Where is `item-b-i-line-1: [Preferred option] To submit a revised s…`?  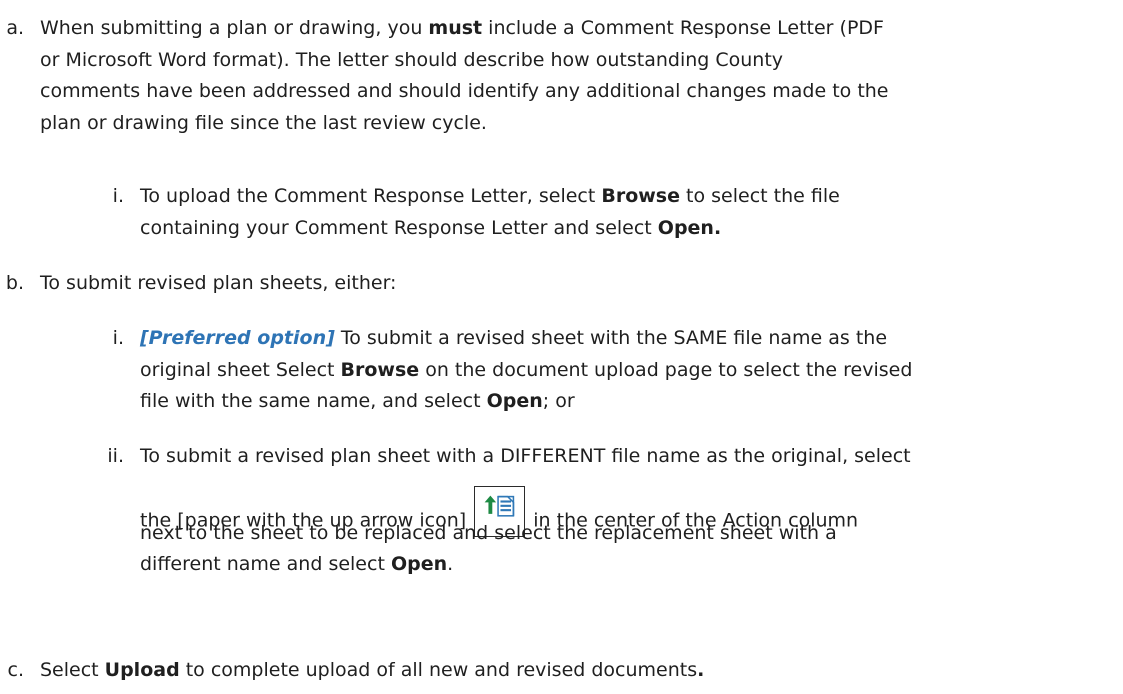
item-b-i-line-1: [Preferred option] To submit a revised s… is located at coordinates (514, 338).